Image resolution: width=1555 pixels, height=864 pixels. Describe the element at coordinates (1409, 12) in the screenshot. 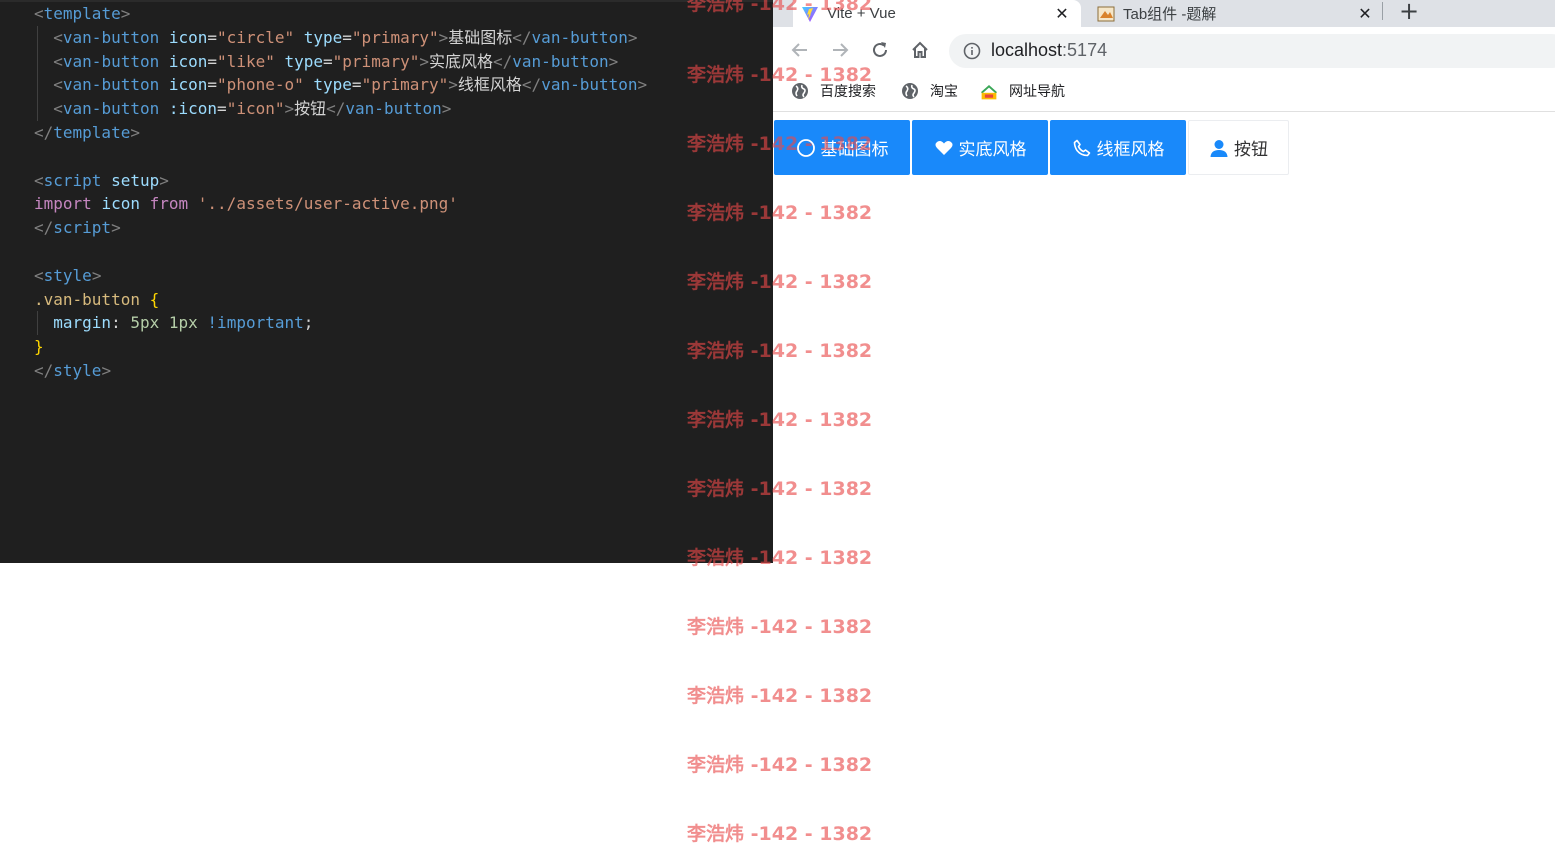

I see `new-tab-button: +` at that location.